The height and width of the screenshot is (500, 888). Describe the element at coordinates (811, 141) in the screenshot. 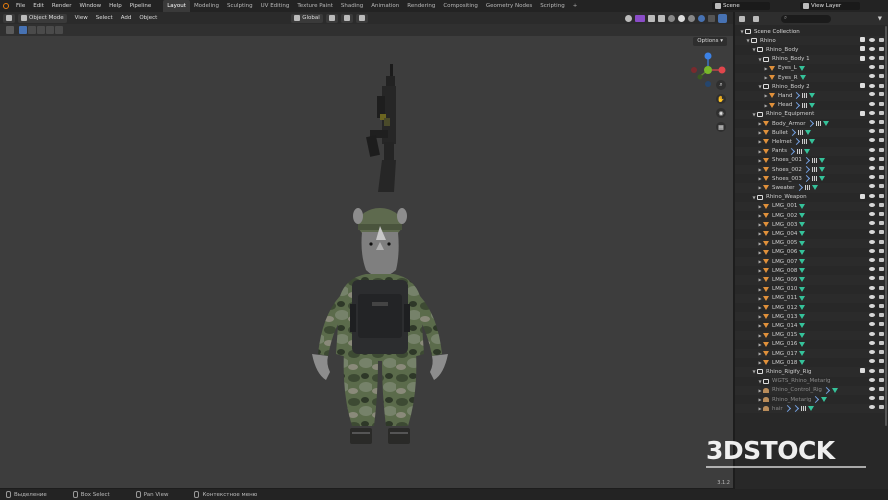

I see `object-row: ▶ Helmet` at that location.